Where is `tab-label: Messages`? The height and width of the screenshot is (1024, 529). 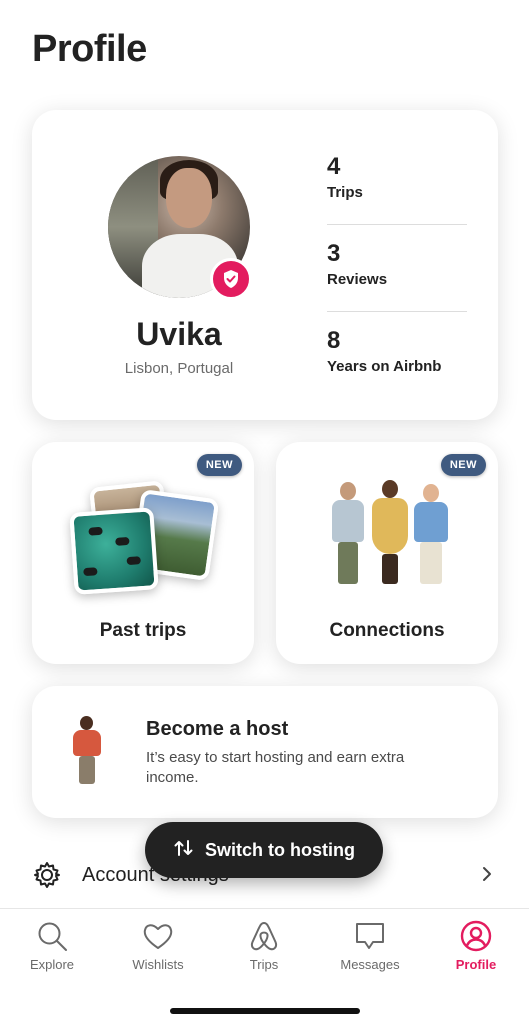
tab-label: Messages is located at coordinates (370, 964).